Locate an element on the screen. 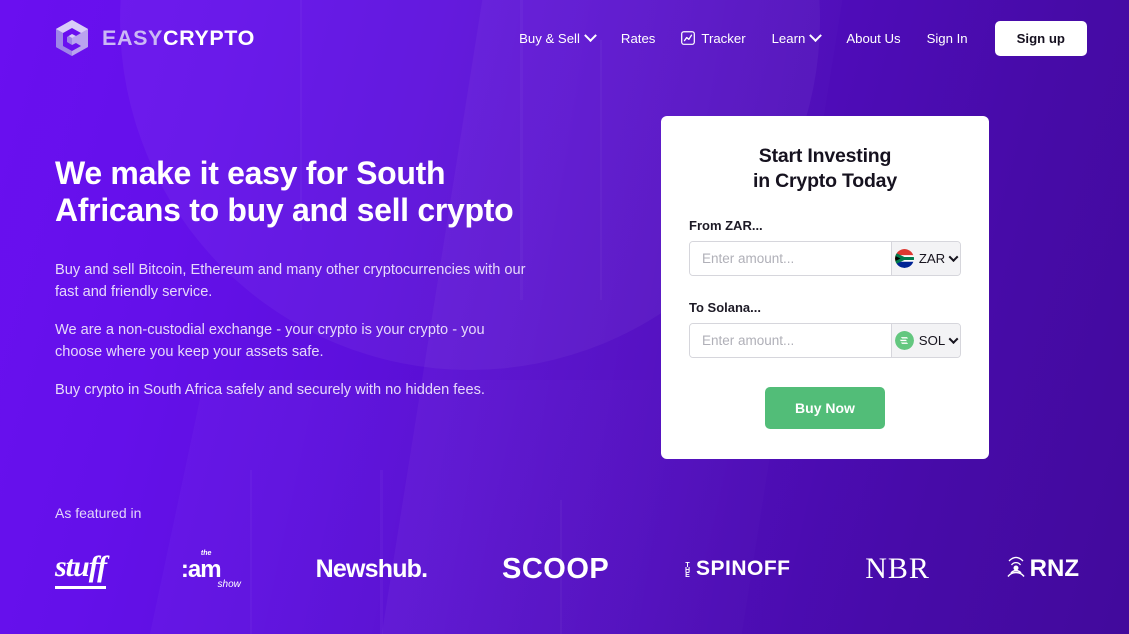 This screenshot has height=634, width=1129. nav-label: Sign In is located at coordinates (947, 38).